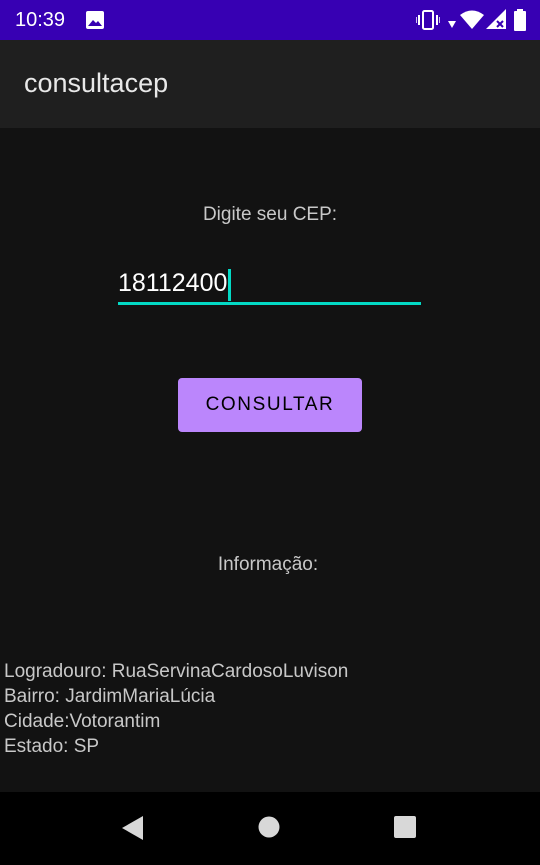  What do you see at coordinates (176, 671) in the screenshot?
I see `logradouro-text: Logradouro: RuaServinaCardosoLuvison` at bounding box center [176, 671].